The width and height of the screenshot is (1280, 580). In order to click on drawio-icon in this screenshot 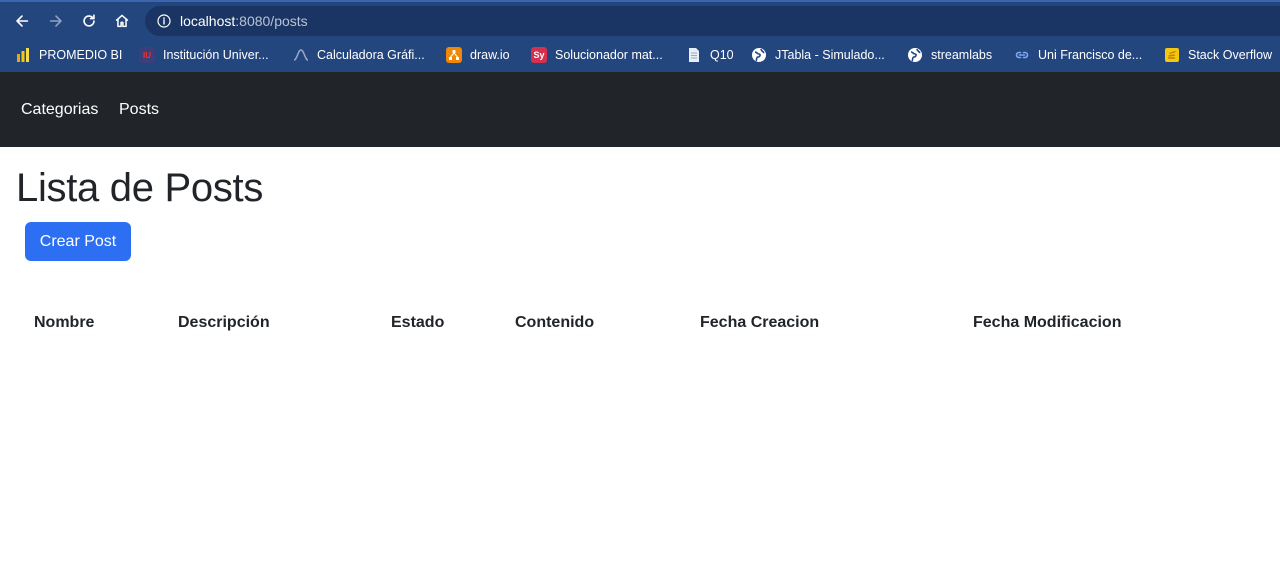, I will do `click(454, 55)`.